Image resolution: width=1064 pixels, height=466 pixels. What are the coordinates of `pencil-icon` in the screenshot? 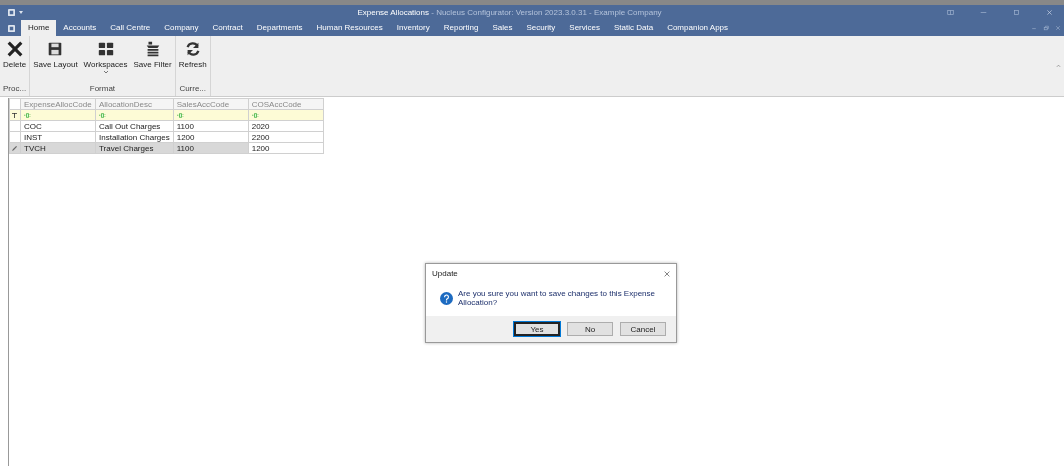 It's located at (14, 148).